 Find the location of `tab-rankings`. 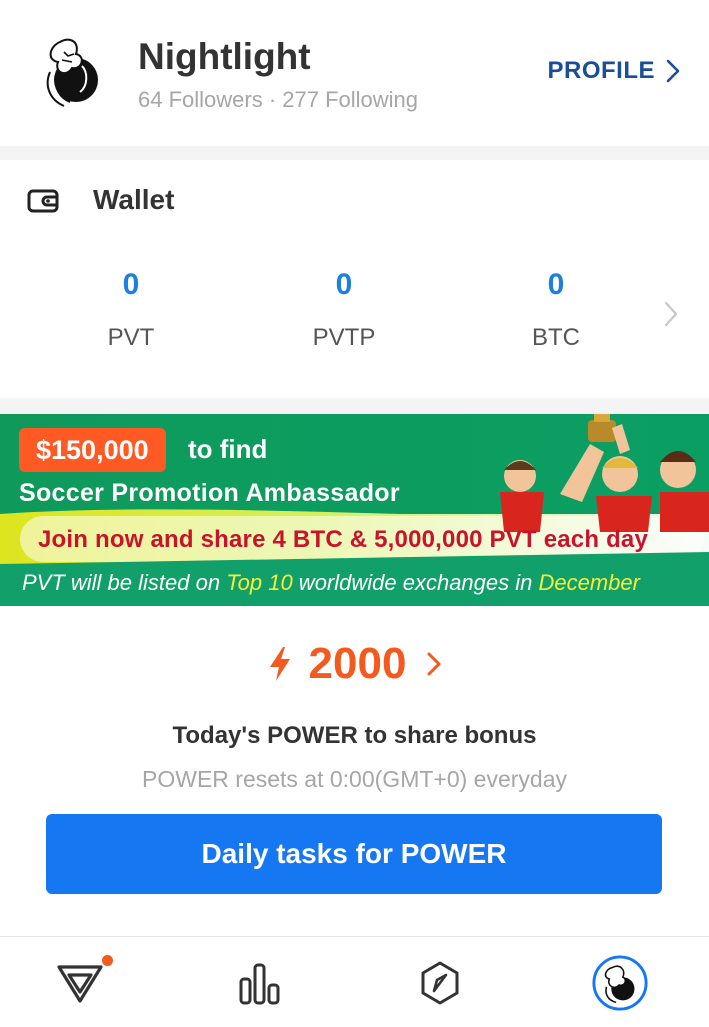

tab-rankings is located at coordinates (260, 982).